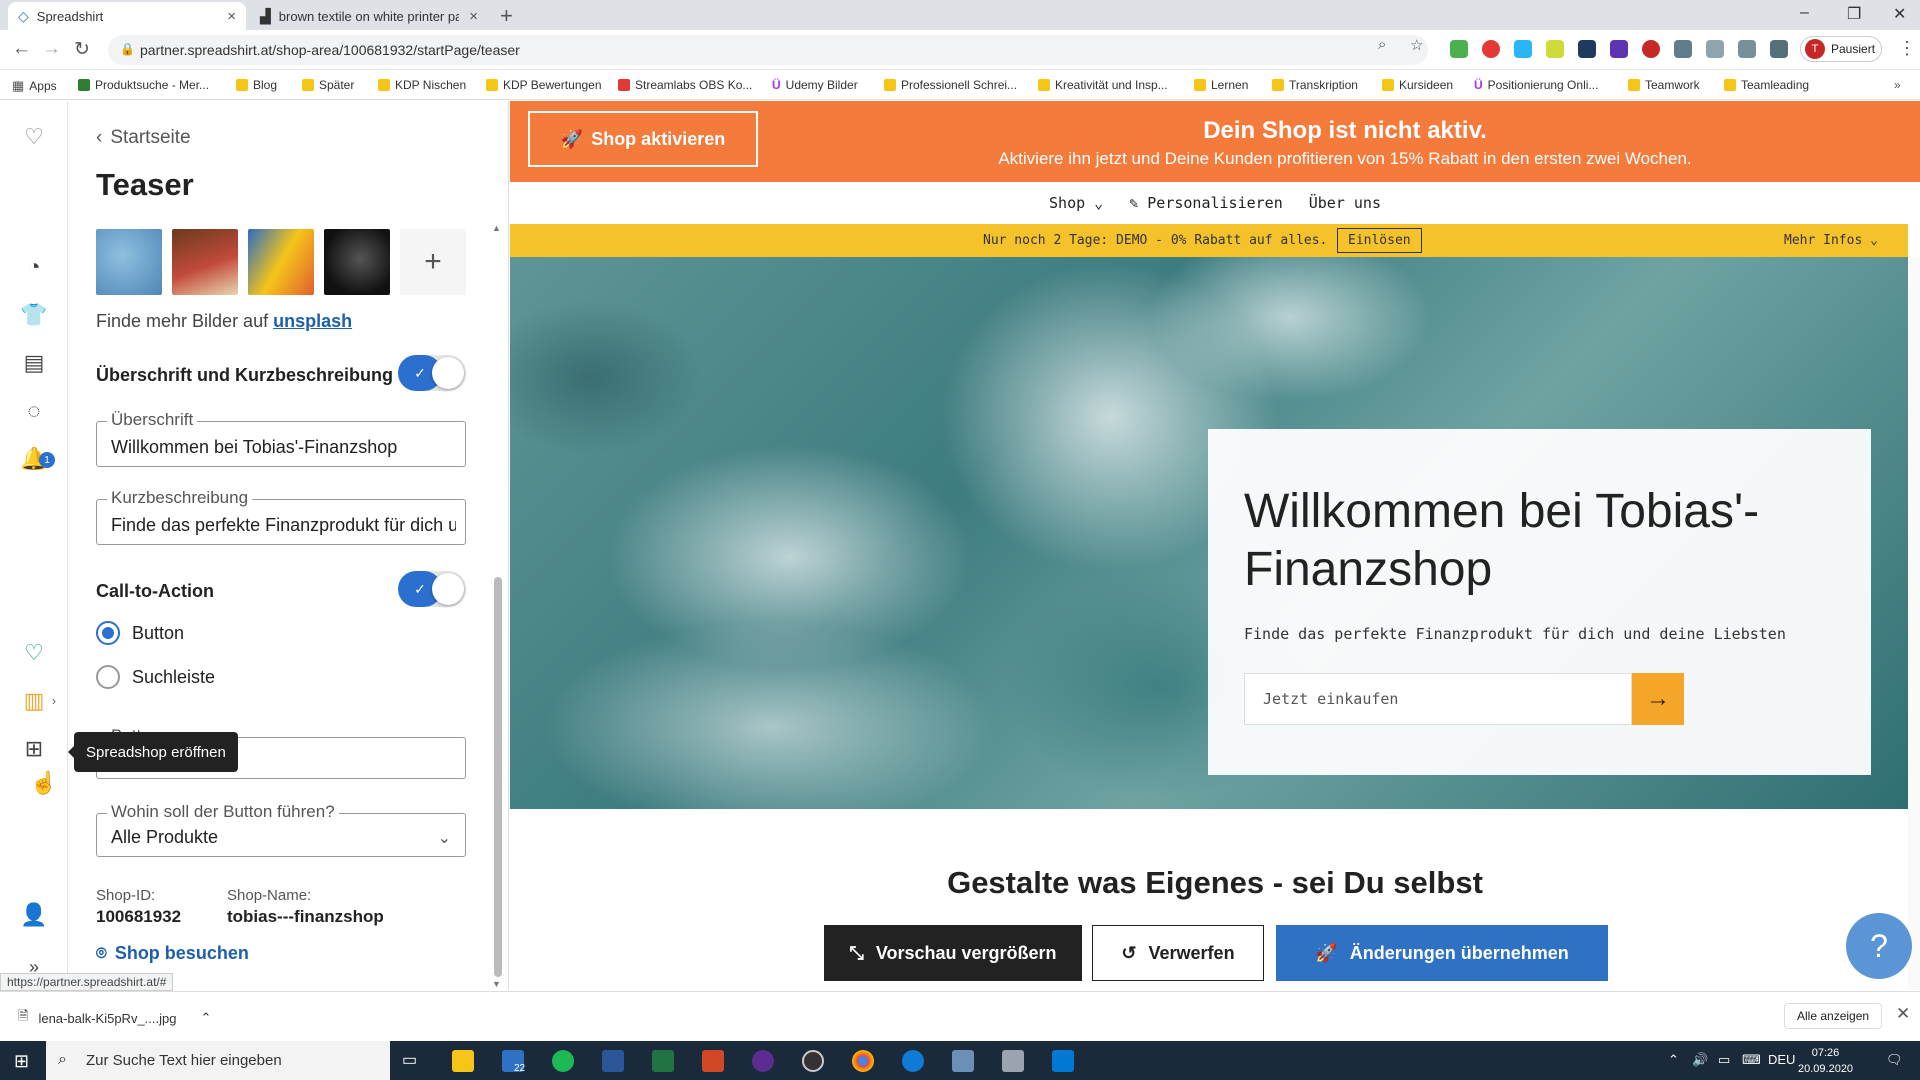 The width and height of the screenshot is (1920, 1080). Describe the element at coordinates (1907, 48) in the screenshot. I see `menu-icon: ⋮` at that location.